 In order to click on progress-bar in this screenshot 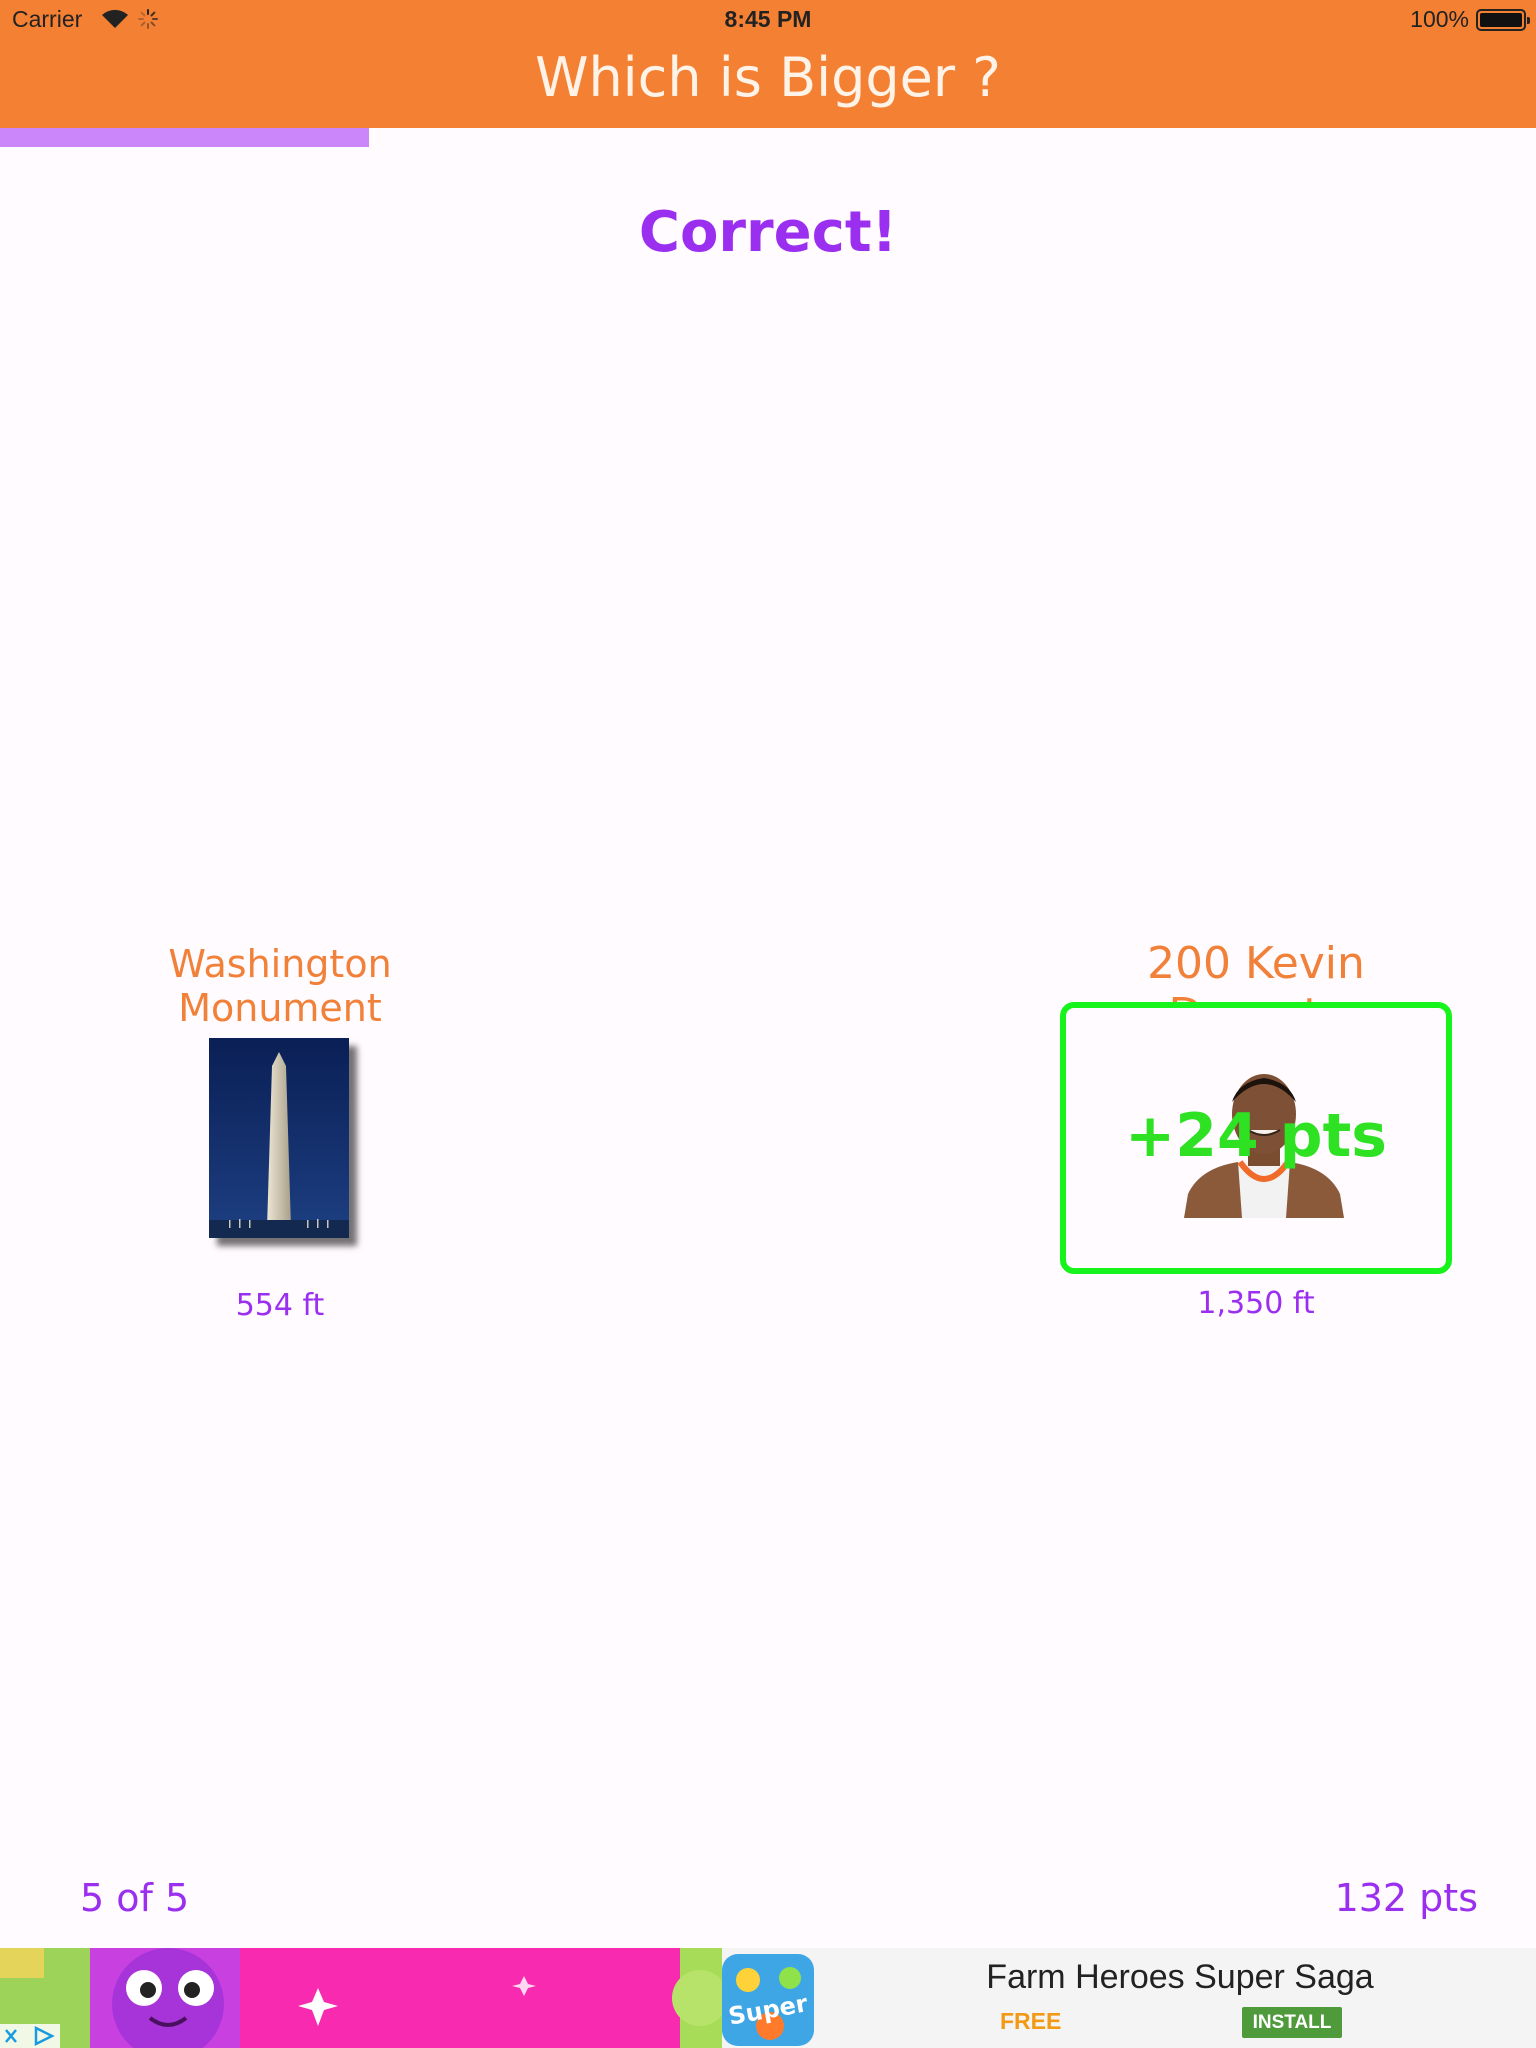, I will do `click(184, 137)`.